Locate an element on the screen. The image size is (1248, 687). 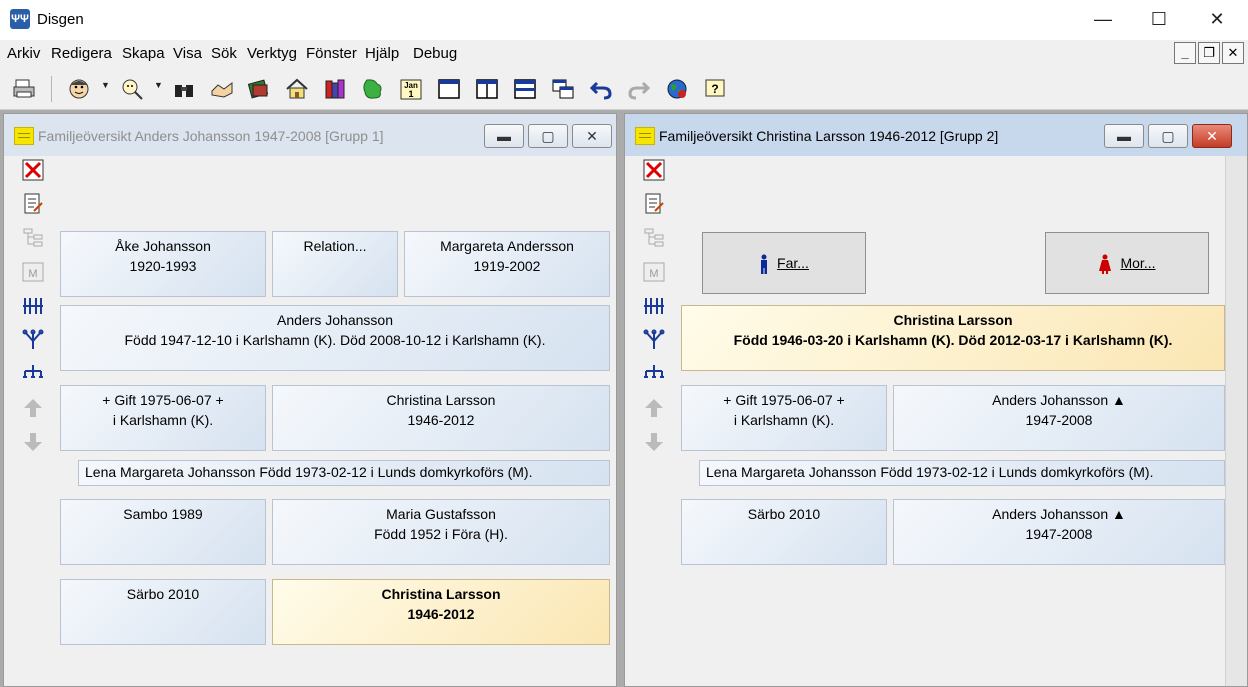
maximize-button: ☐ is located at coordinates (1159, 19).